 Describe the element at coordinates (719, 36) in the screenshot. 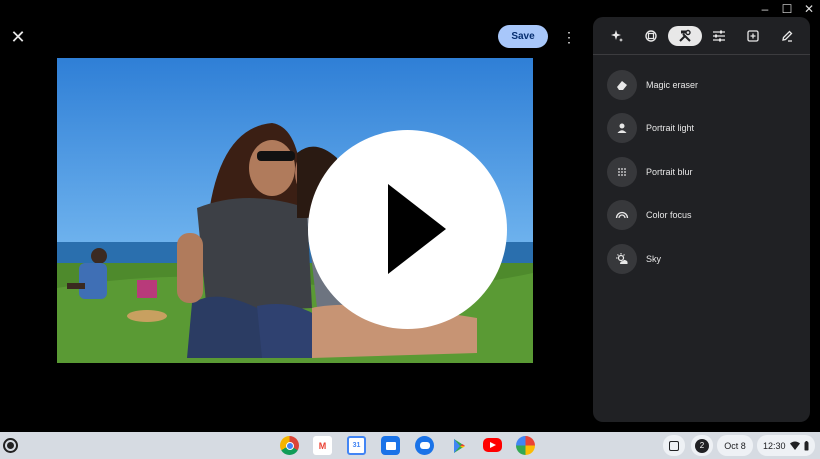

I see `adjust-sliders-icon` at that location.